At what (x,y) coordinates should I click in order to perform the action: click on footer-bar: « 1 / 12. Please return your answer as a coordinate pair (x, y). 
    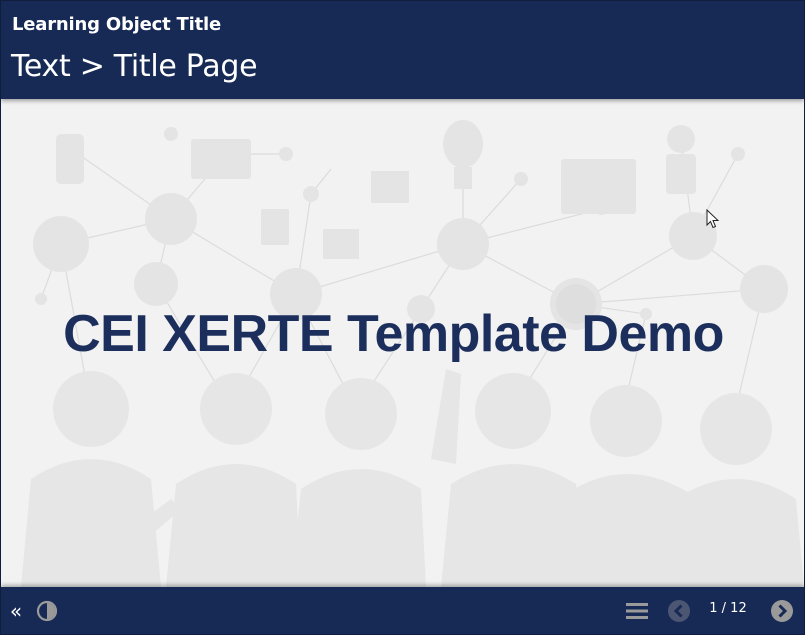
    Looking at the image, I should click on (402, 610).